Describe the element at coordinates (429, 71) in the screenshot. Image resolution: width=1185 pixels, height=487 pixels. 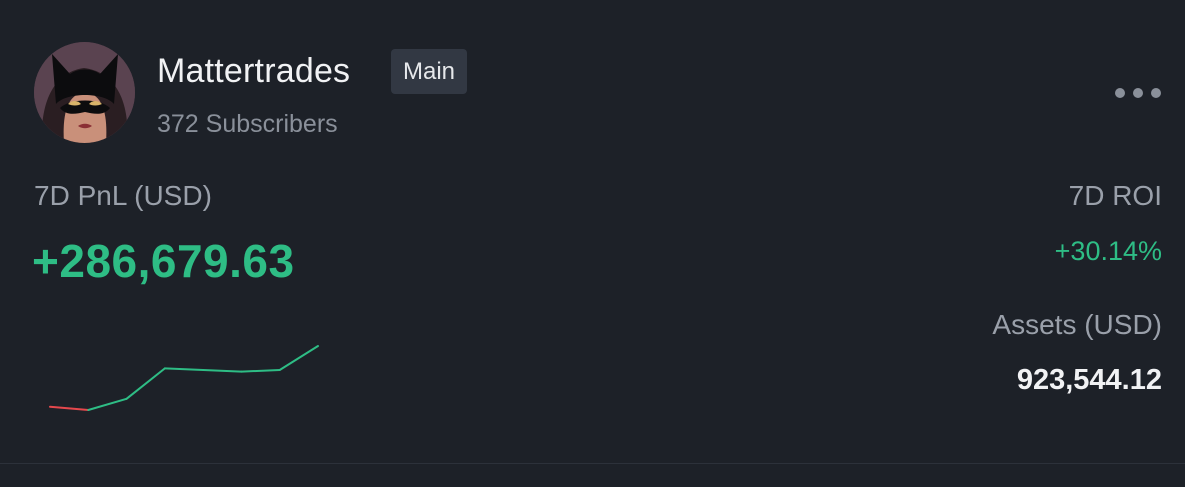
I see `account-badge: Main` at that location.